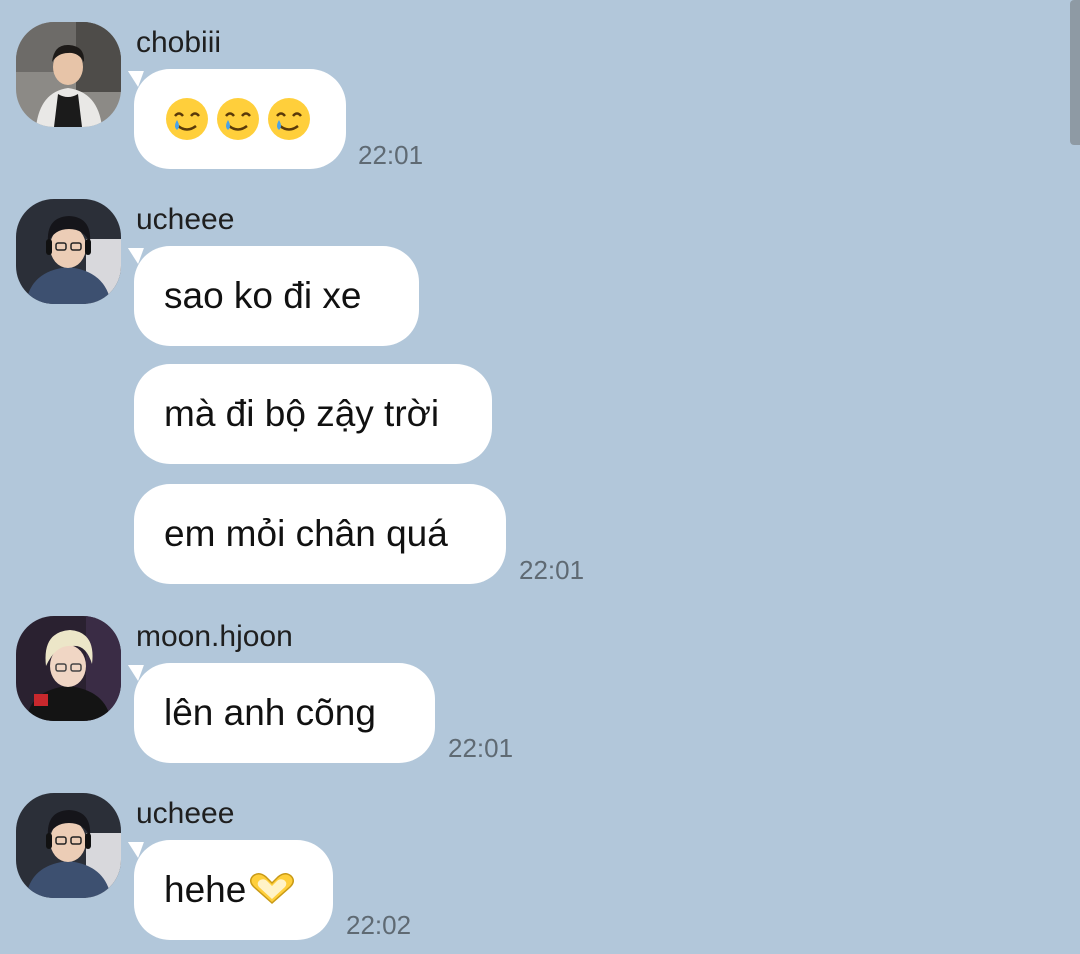 Image resolution: width=1080 pixels, height=954 pixels. I want to click on heart-hands-icon, so click(272, 889).